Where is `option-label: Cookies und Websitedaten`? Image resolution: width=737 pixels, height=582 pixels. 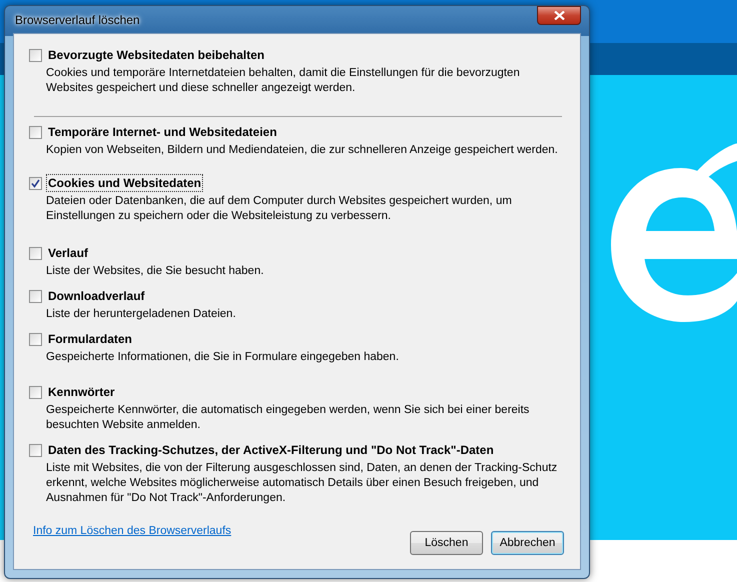
option-label: Cookies und Websitedaten is located at coordinates (125, 183).